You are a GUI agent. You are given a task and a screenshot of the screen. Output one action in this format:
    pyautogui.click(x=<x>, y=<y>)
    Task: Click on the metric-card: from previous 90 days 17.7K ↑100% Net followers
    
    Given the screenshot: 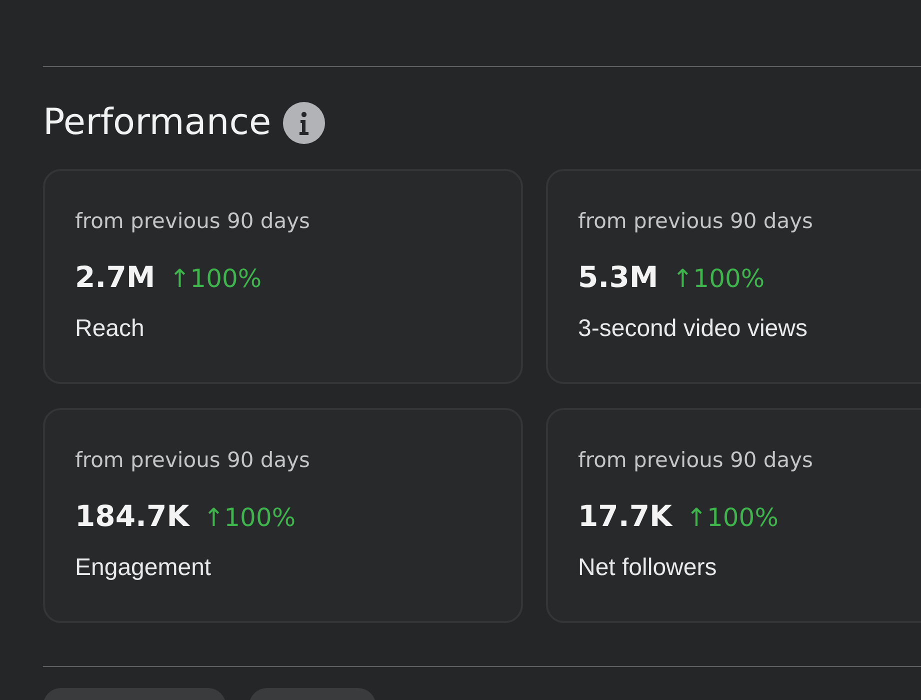 What is the action you would take?
    pyautogui.click(x=733, y=515)
    